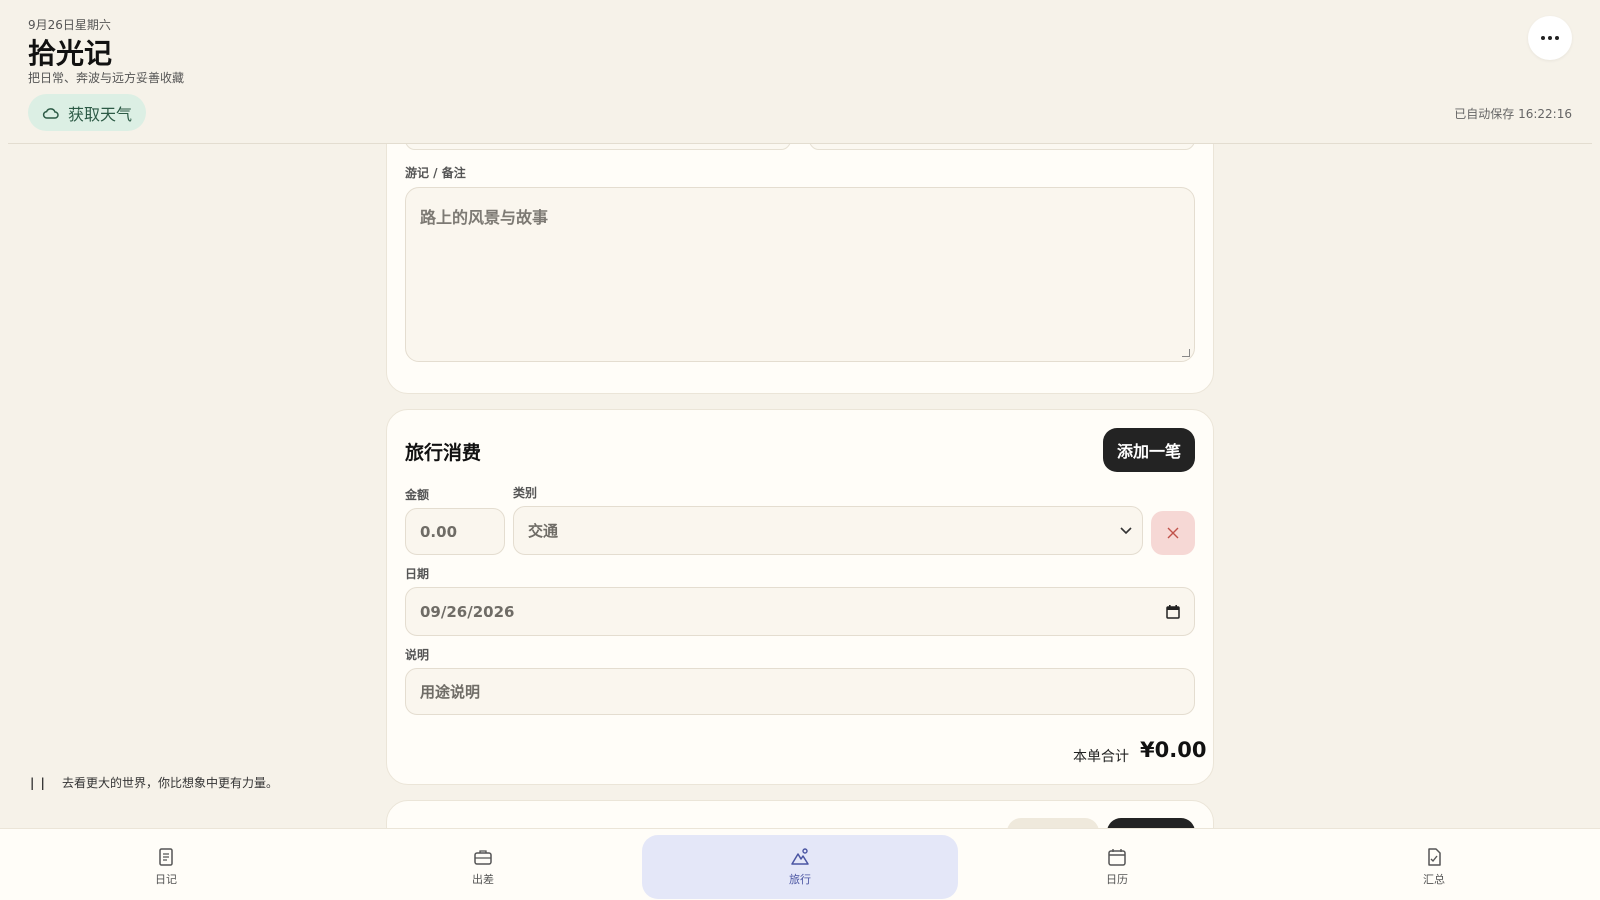 The image size is (1600, 900). Describe the element at coordinates (800, 856) in the screenshot. I see `mountain-icon` at that location.